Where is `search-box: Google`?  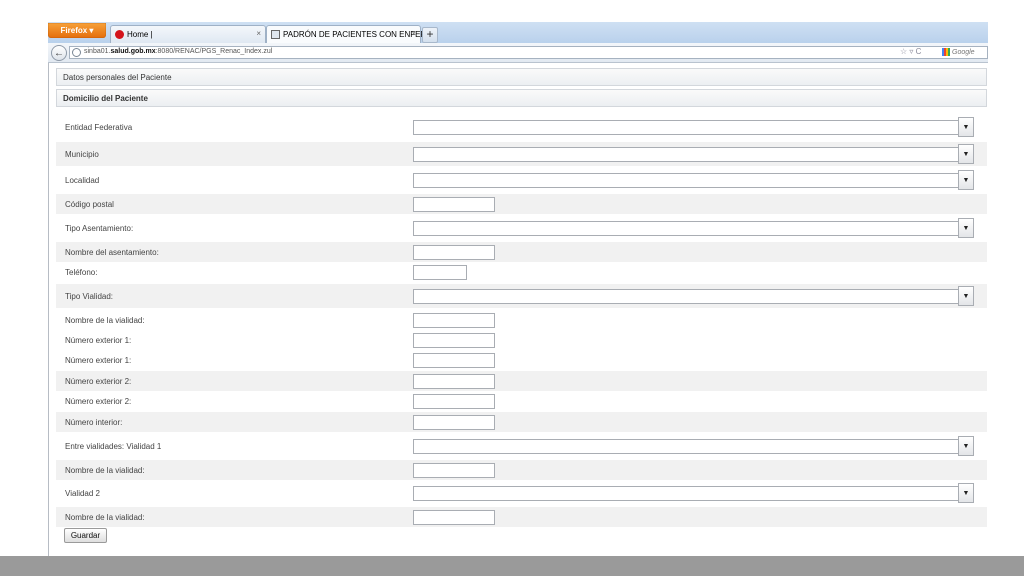
search-box: Google is located at coordinates (965, 52).